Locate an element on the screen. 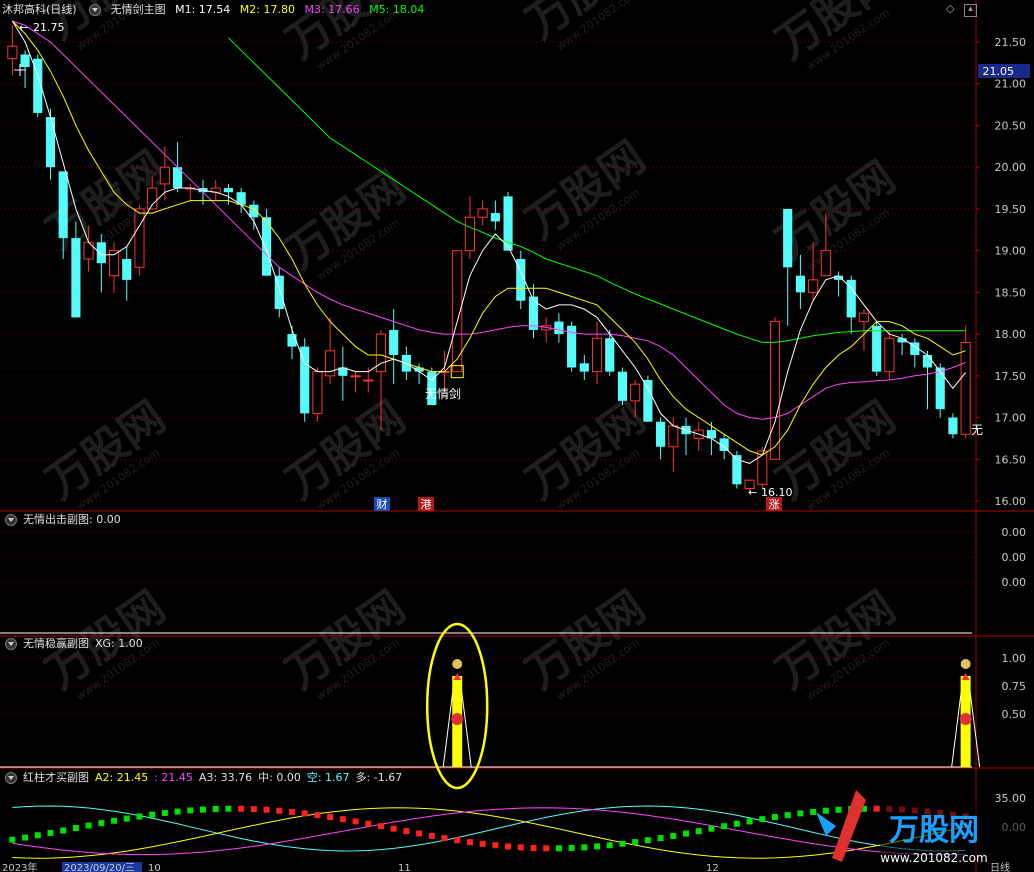 The image size is (1034, 872). price-axis-label: 19.00 is located at coordinates (1011, 251).